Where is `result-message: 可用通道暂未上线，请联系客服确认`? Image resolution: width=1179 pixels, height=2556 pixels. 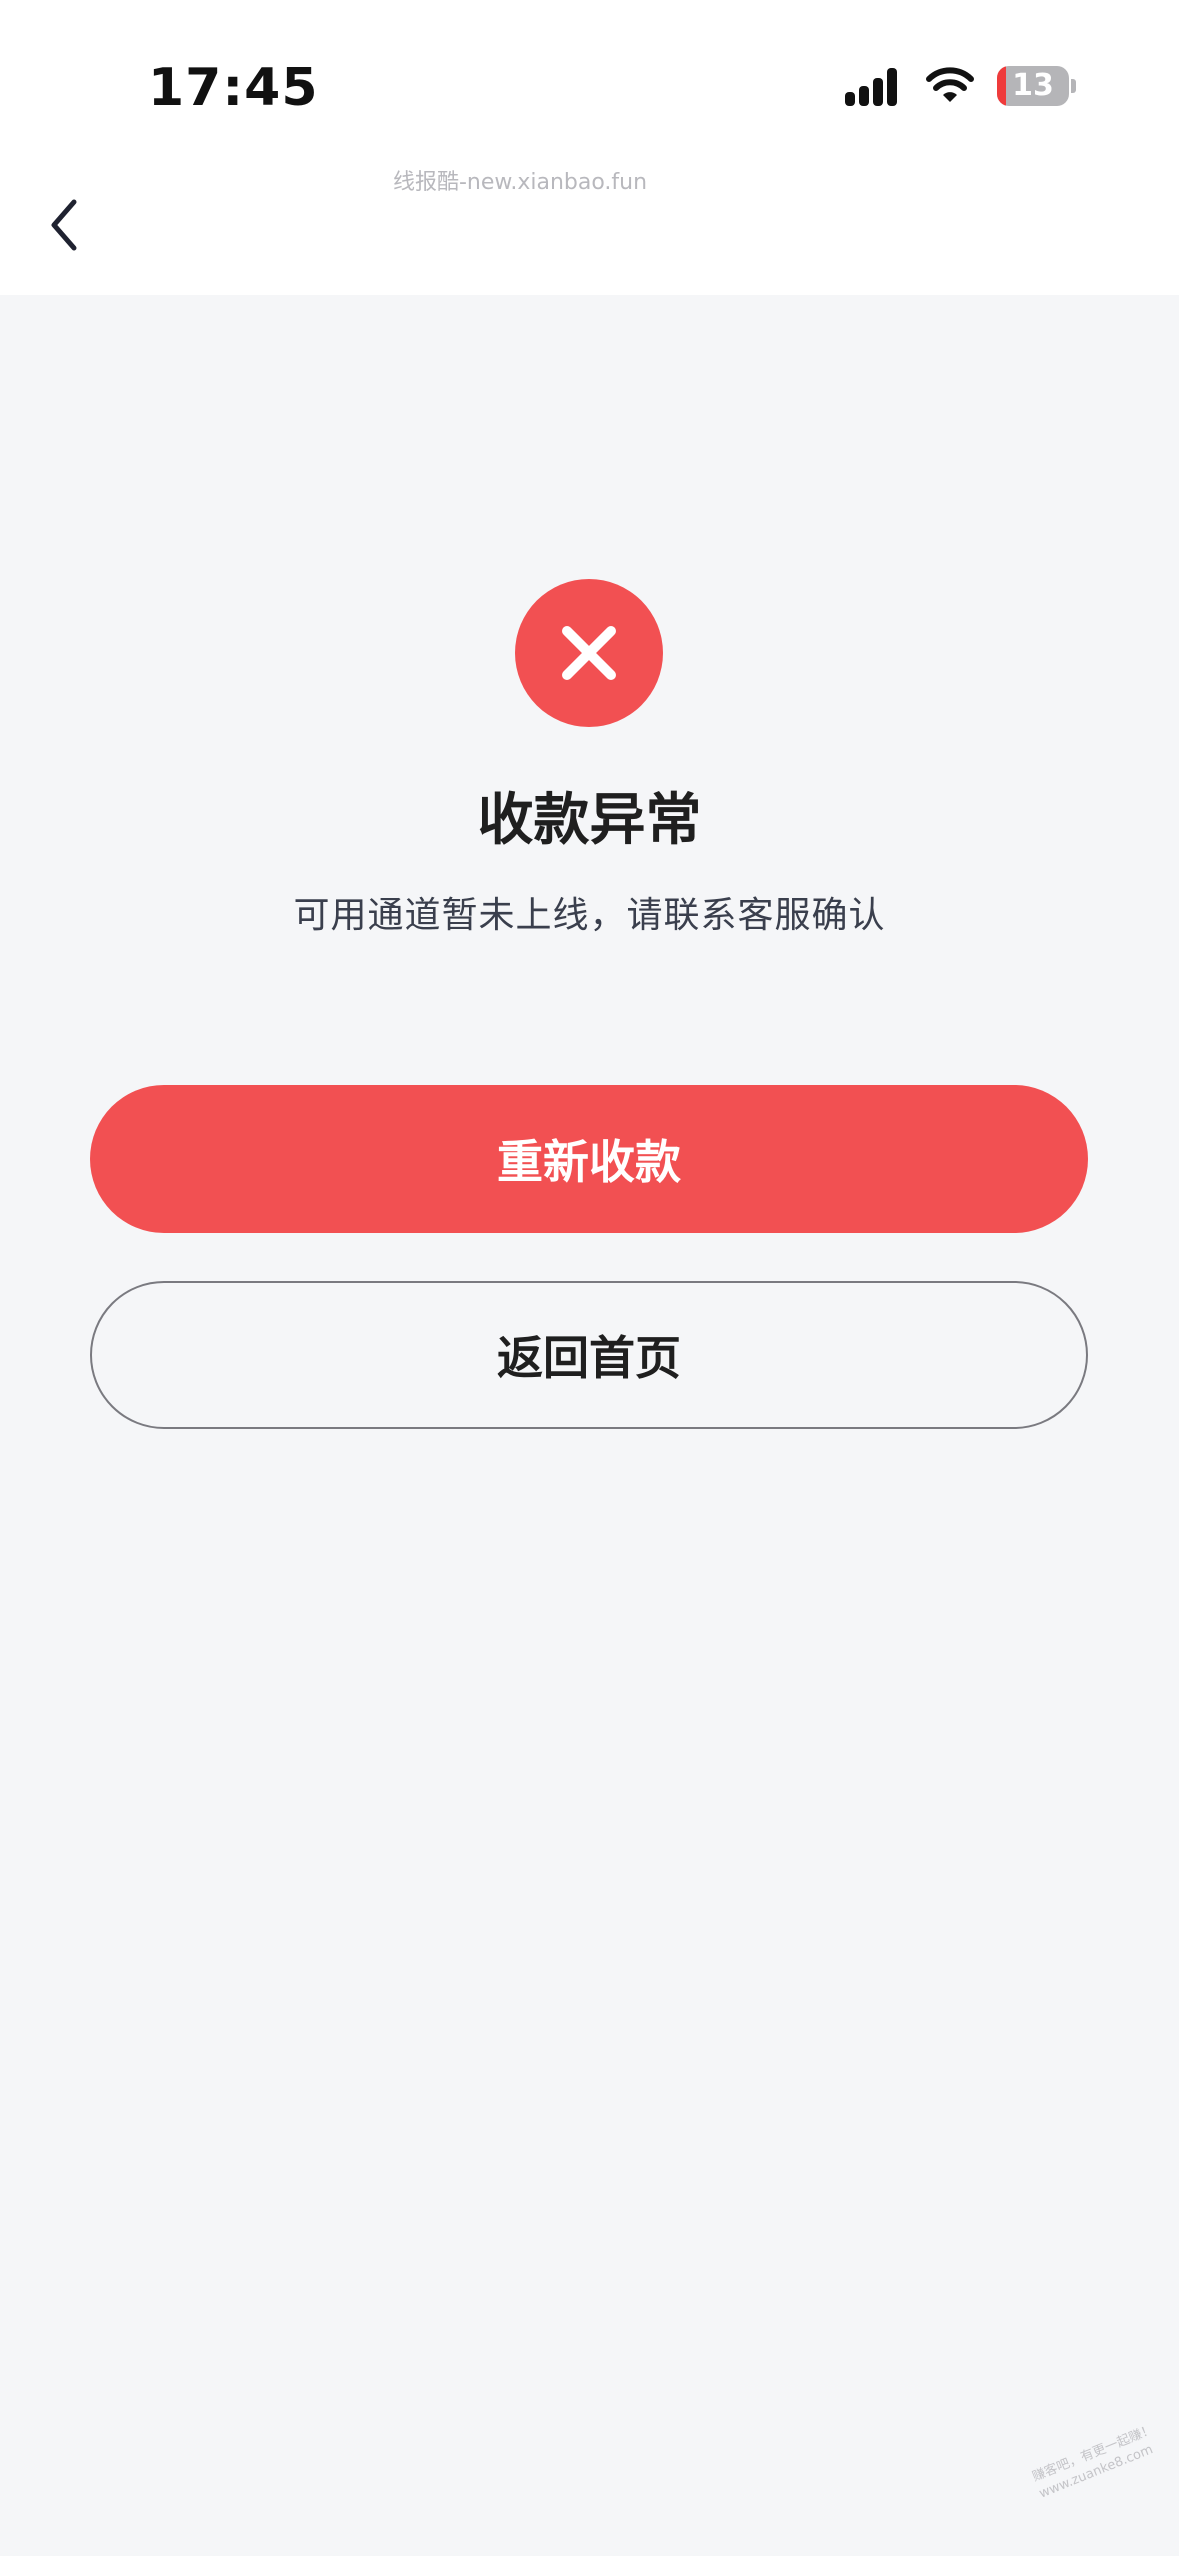 result-message: 可用通道暂未上线，请联系客服确认 is located at coordinates (589, 915).